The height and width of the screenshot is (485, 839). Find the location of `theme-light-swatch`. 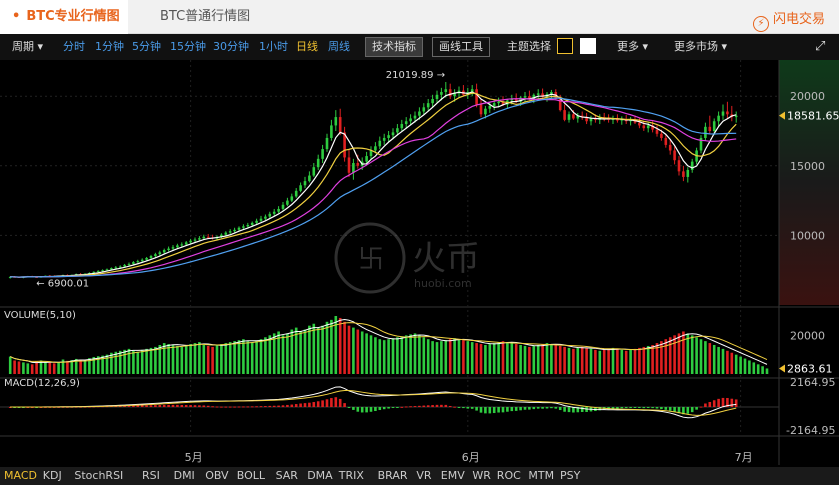

theme-light-swatch is located at coordinates (588, 47).